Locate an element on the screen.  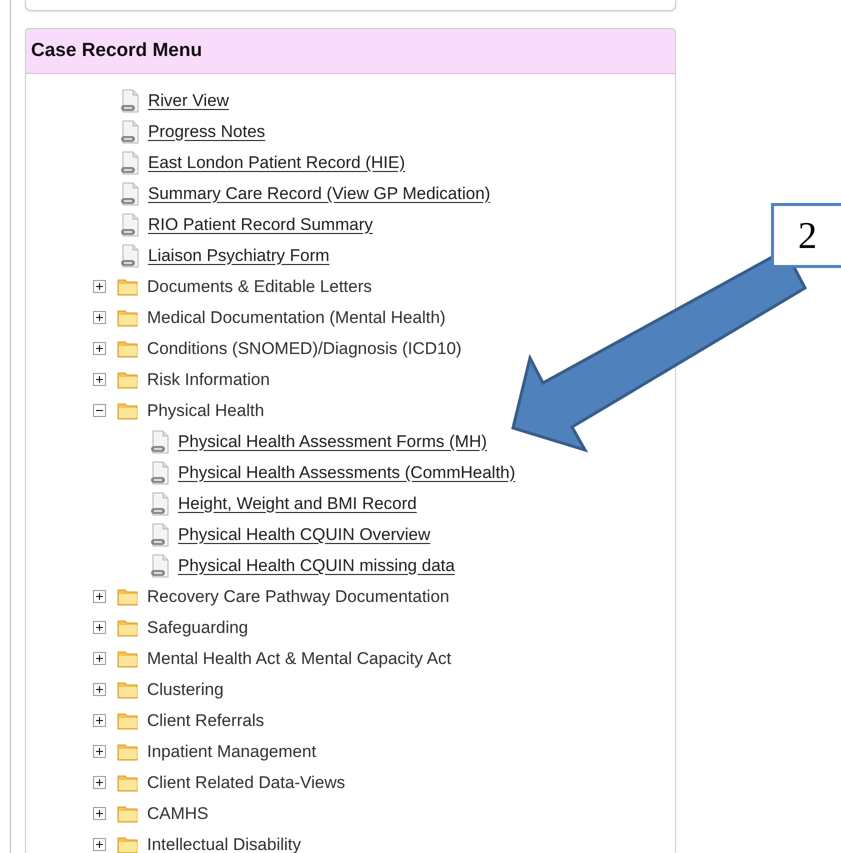
menu-link: Physical Health Assessment Forms (MH) is located at coordinates (332, 442).